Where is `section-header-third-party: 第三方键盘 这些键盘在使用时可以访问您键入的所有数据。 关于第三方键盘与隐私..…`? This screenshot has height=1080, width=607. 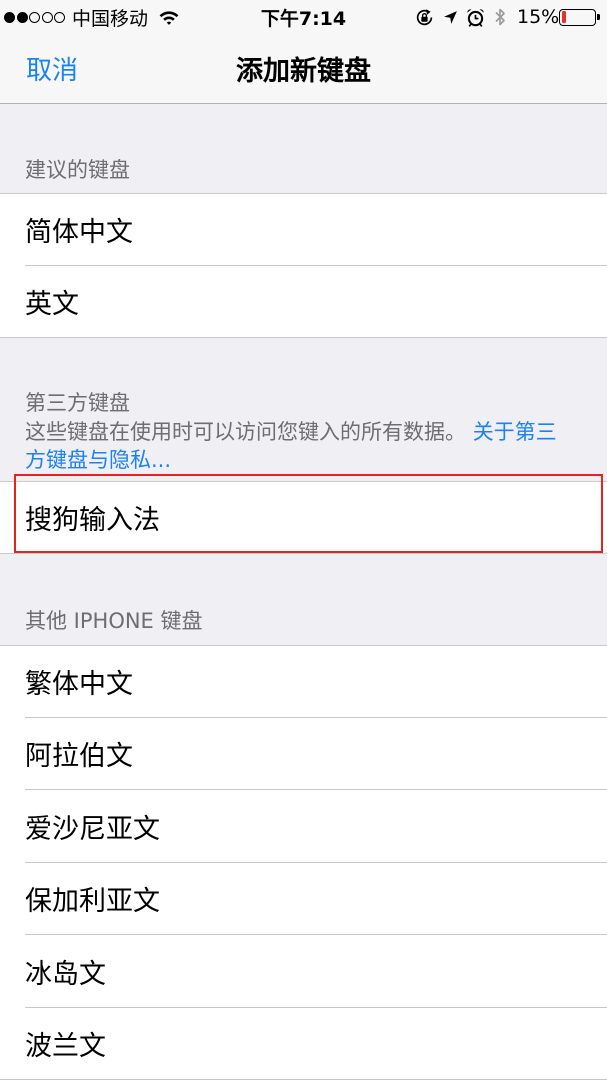 section-header-third-party: 第三方键盘 这些键盘在使用时可以访问您键入的所有数据。 关于第三方键盘与隐私..… is located at coordinates (303, 409).